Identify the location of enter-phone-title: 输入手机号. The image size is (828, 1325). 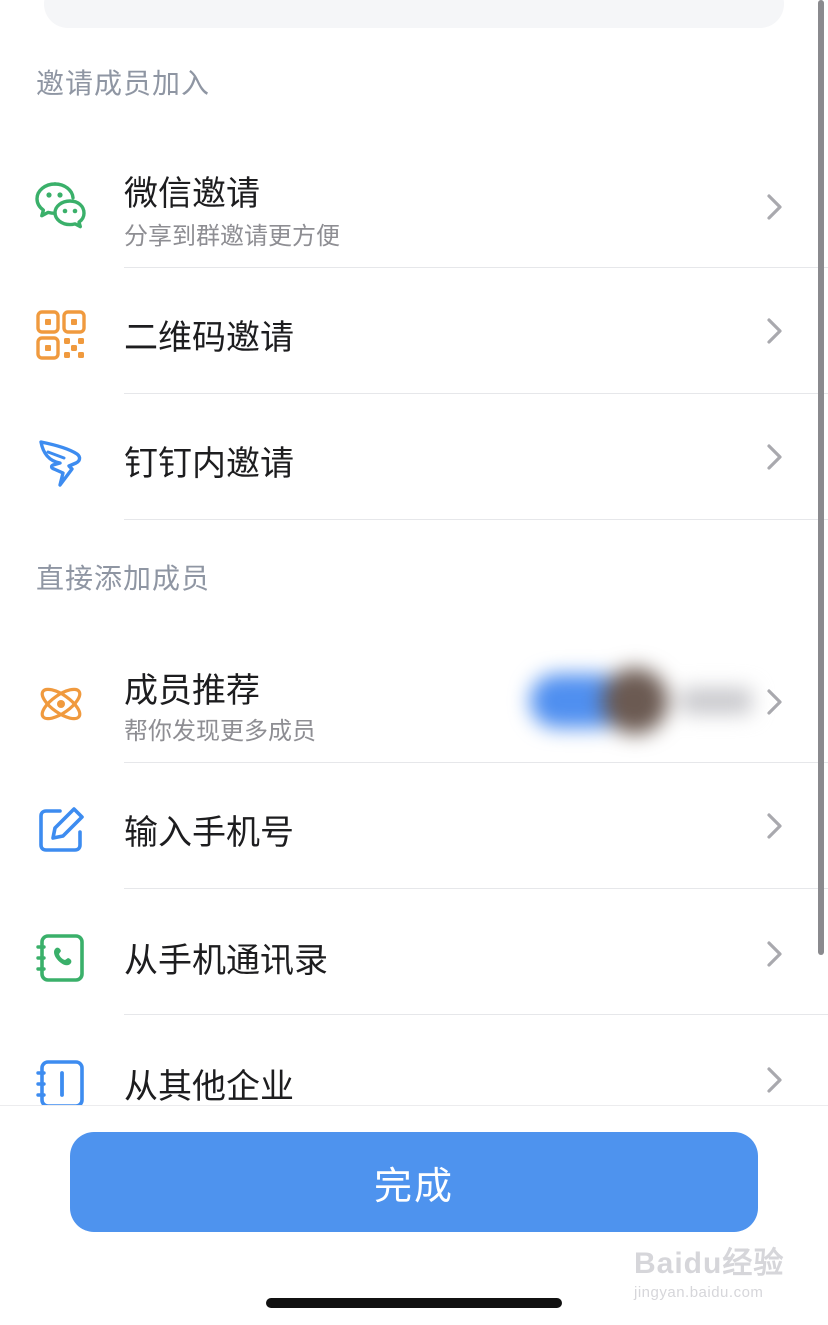
(209, 833).